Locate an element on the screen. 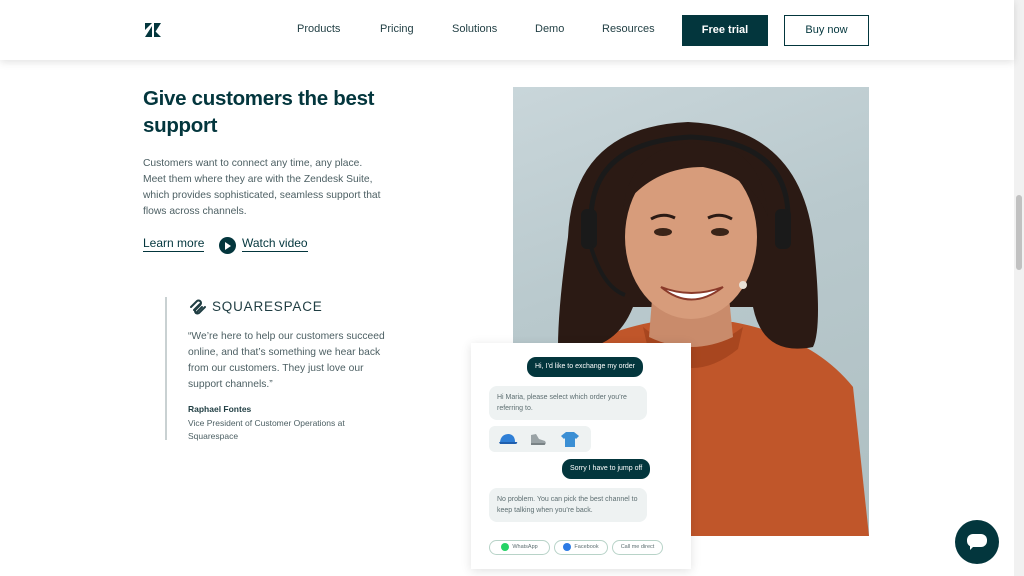 This screenshot has width=1024, height=576. buy-now-button: Buy now is located at coordinates (826, 30).